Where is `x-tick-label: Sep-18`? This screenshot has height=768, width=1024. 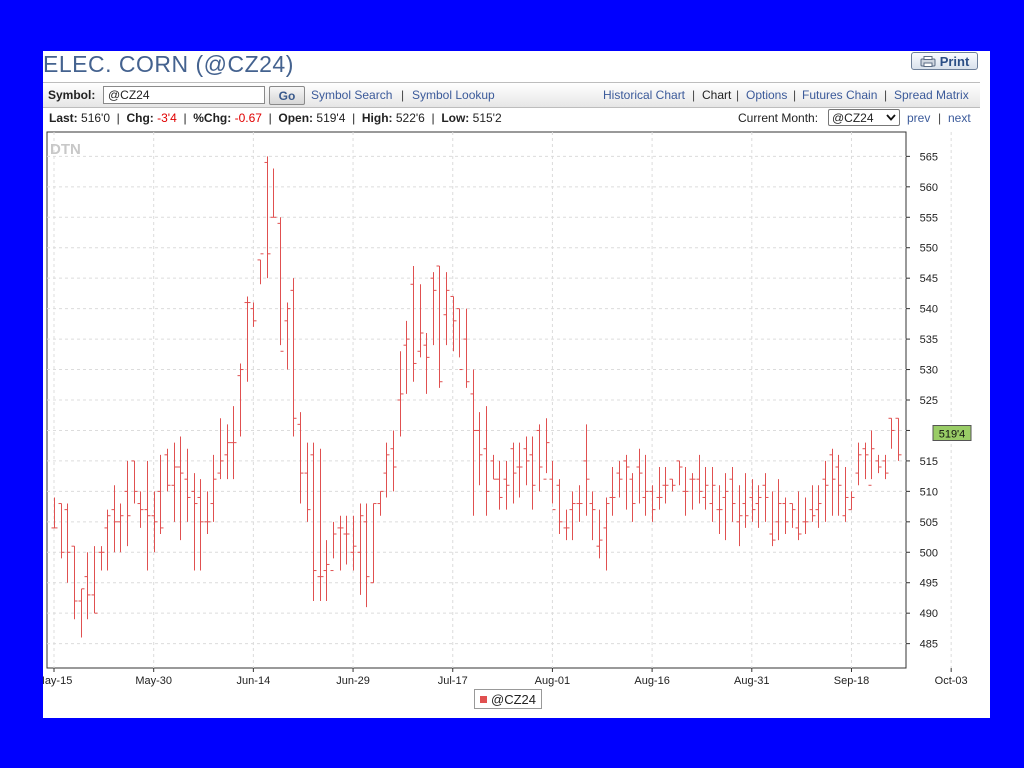 x-tick-label: Sep-18 is located at coordinates (851, 681).